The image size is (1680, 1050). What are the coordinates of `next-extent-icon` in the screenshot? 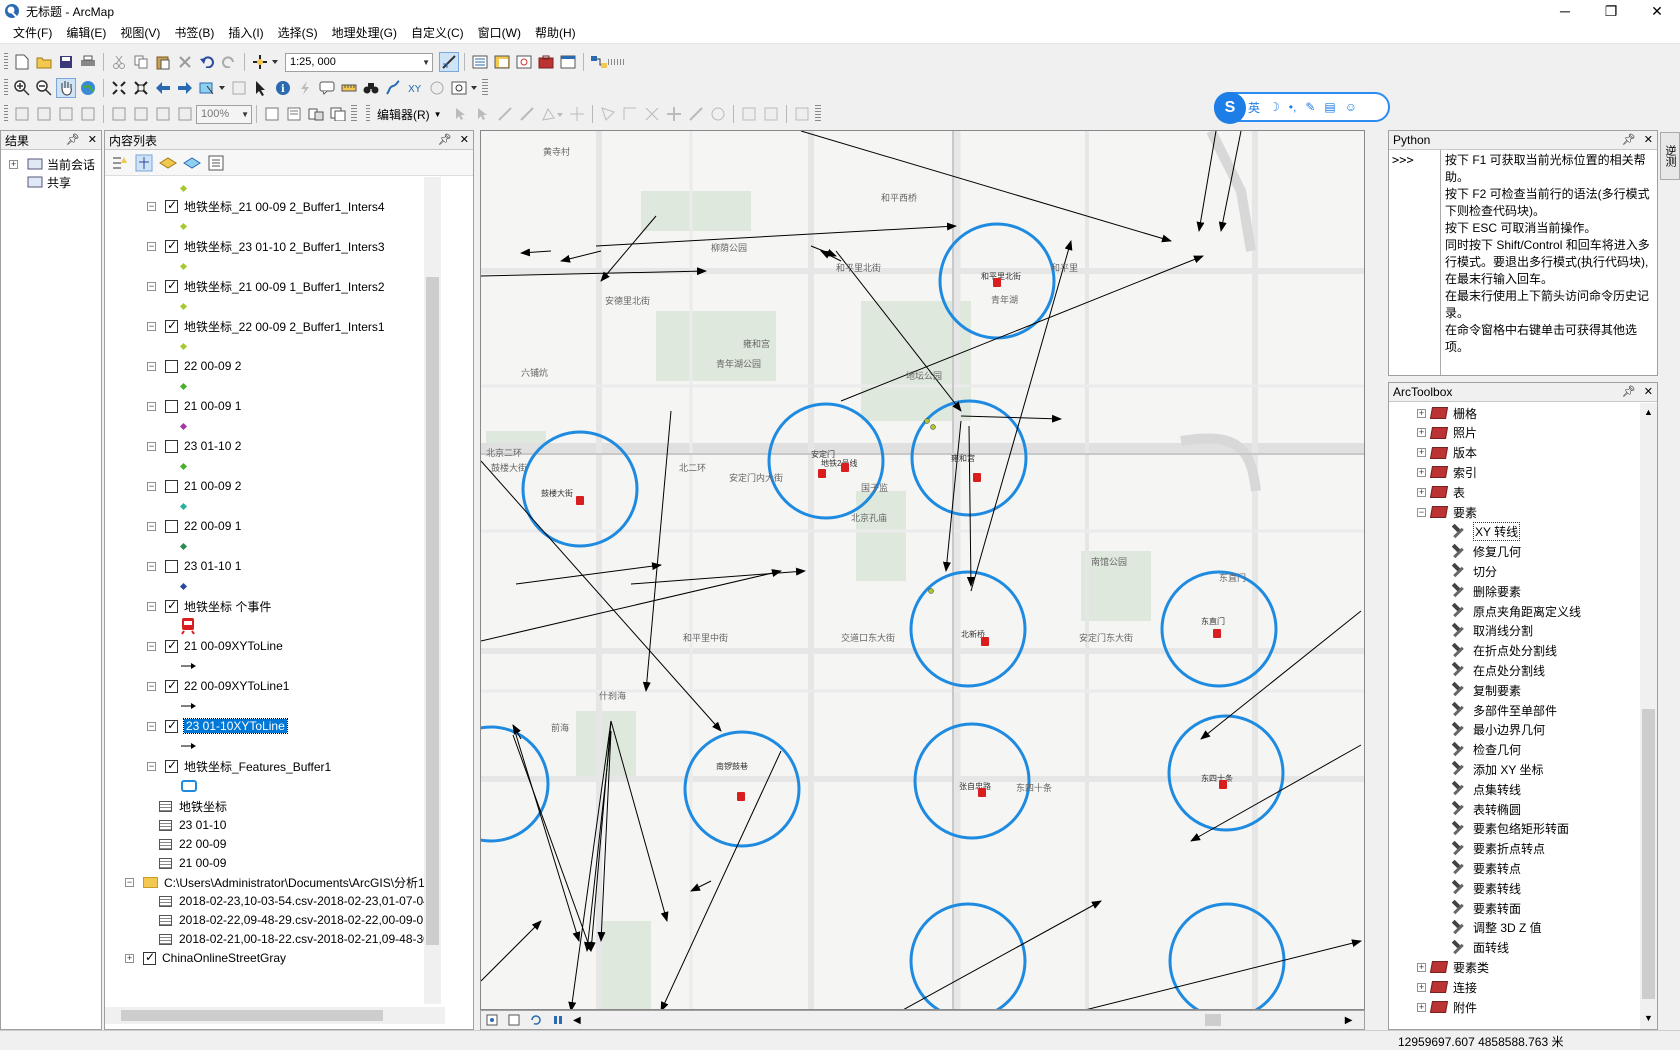 It's located at (185, 114).